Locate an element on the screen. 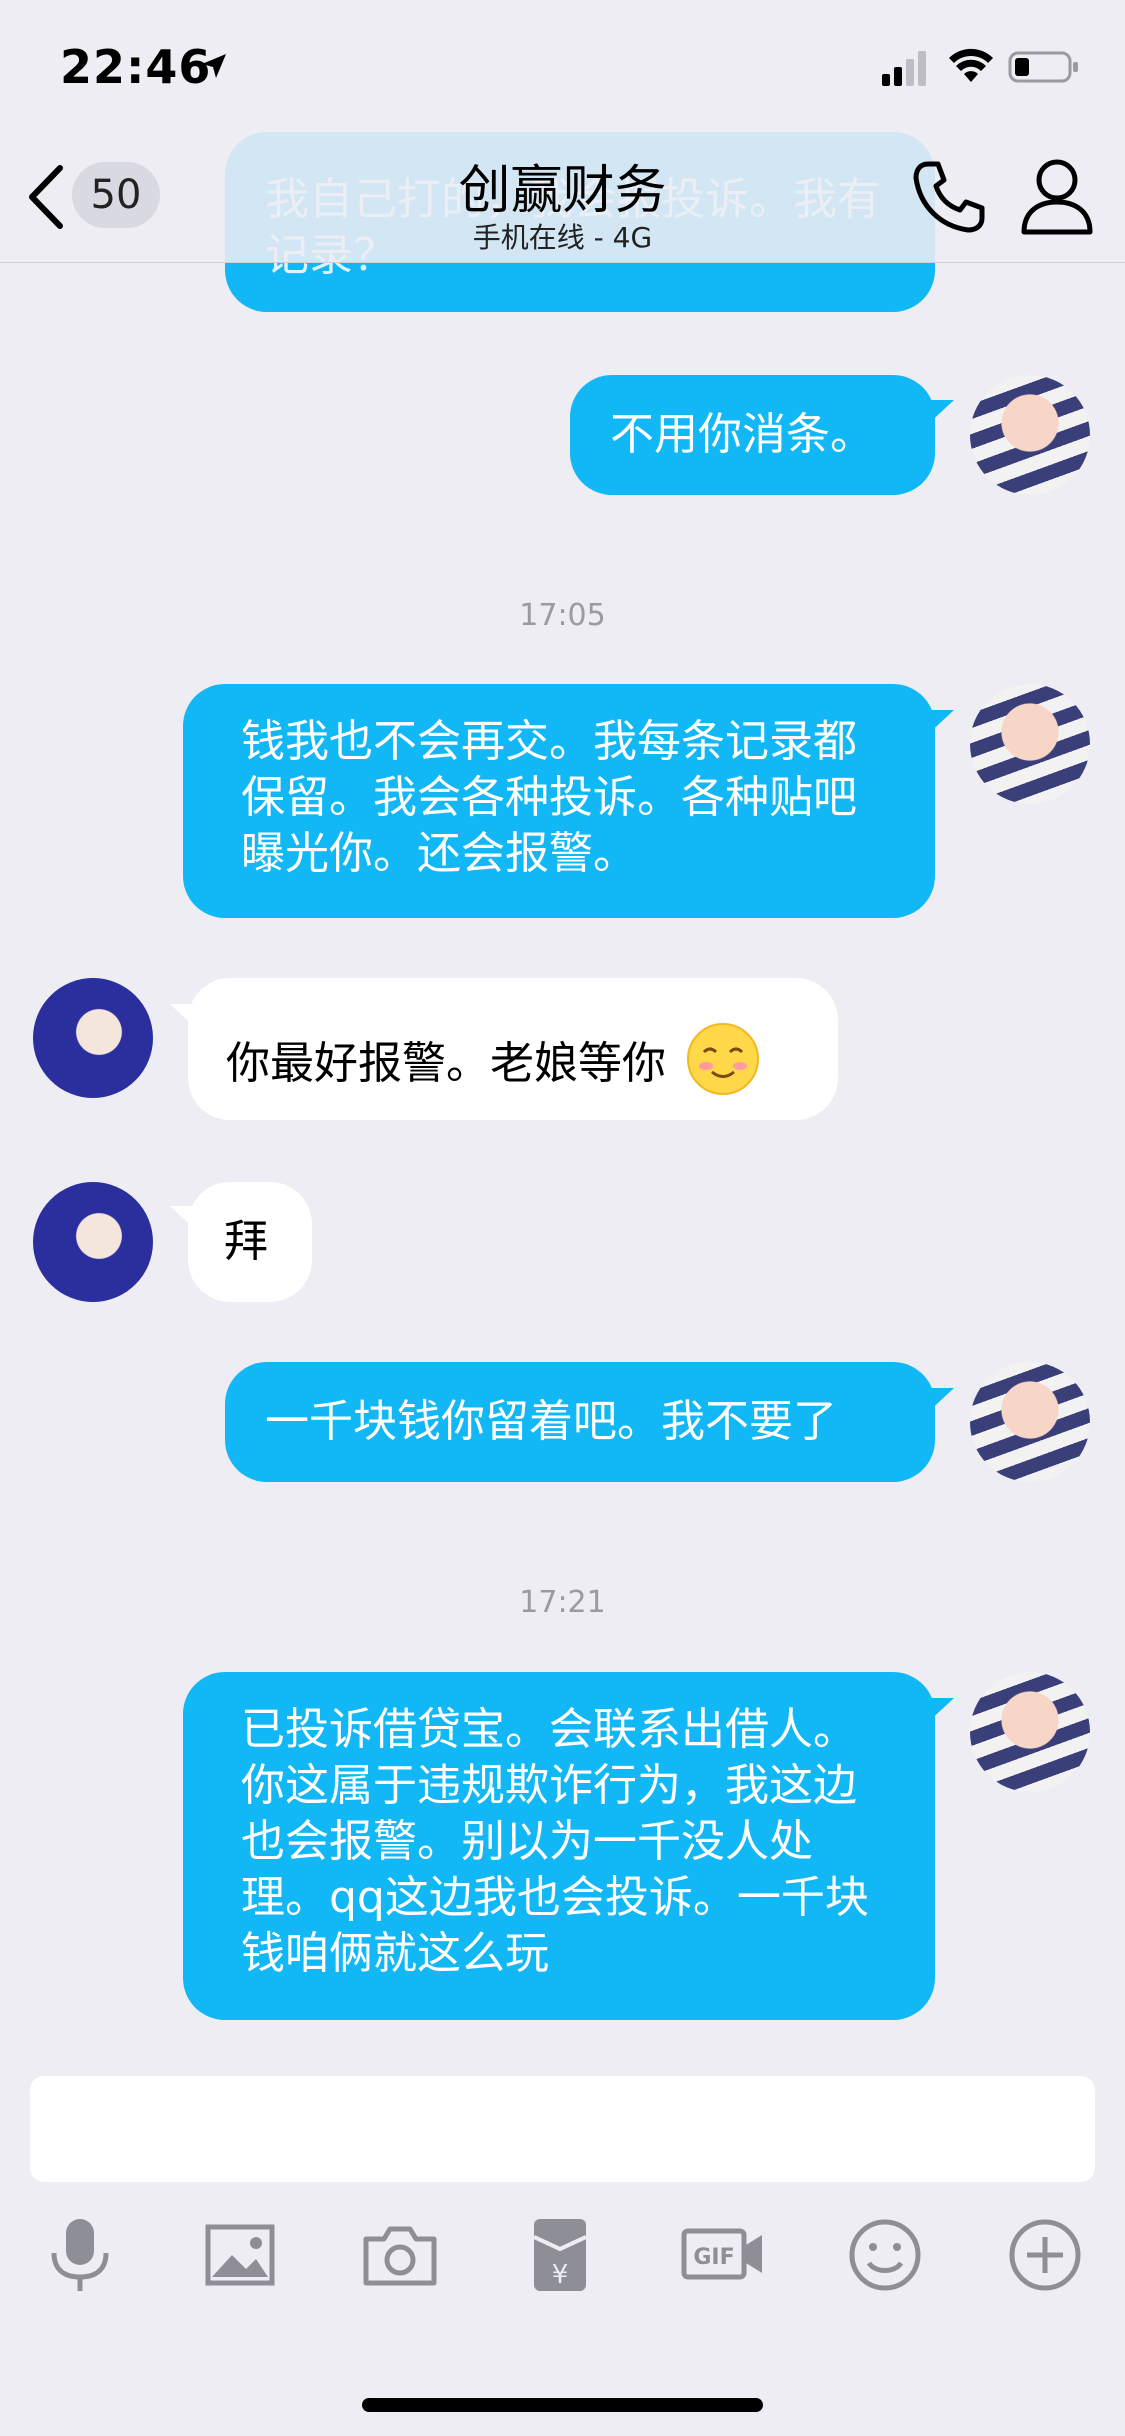  gif-icon: GIF is located at coordinates (723, 2255).